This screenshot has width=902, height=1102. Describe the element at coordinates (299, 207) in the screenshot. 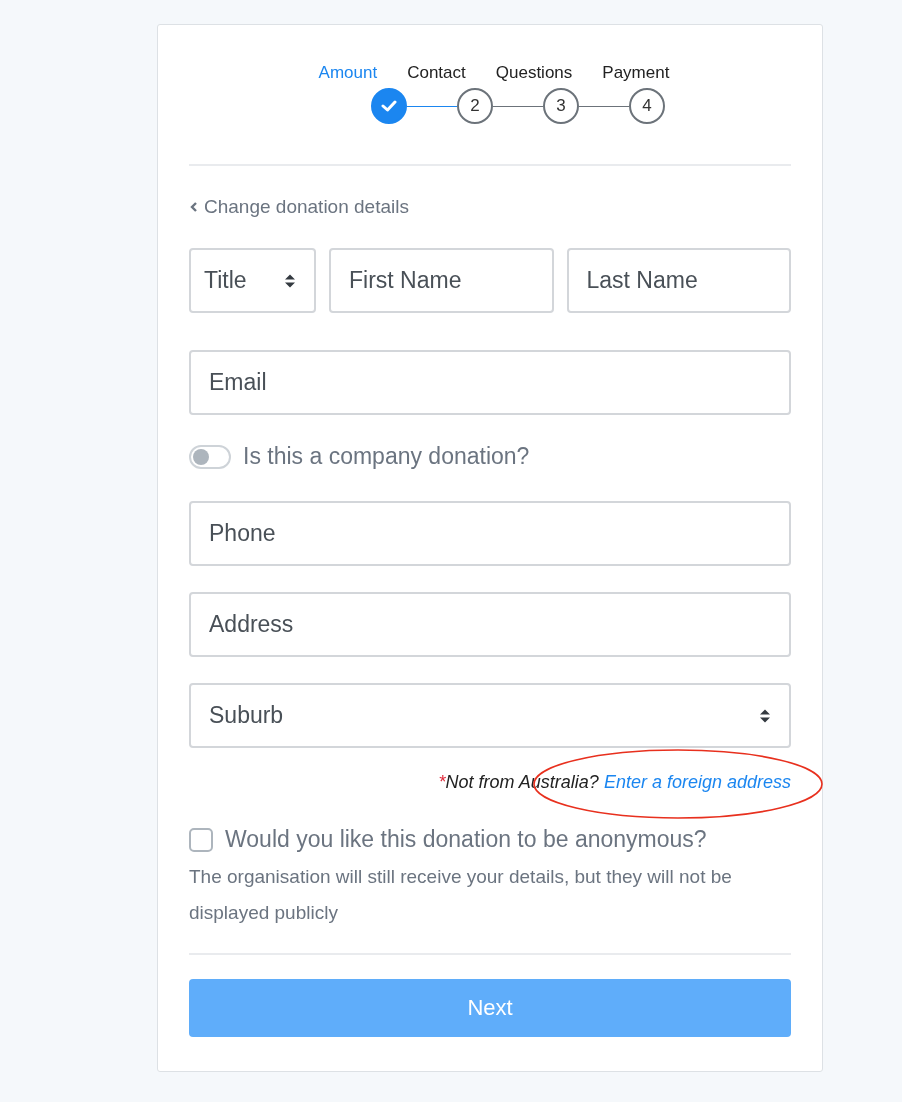

I see `back-link: Change donation details` at that location.